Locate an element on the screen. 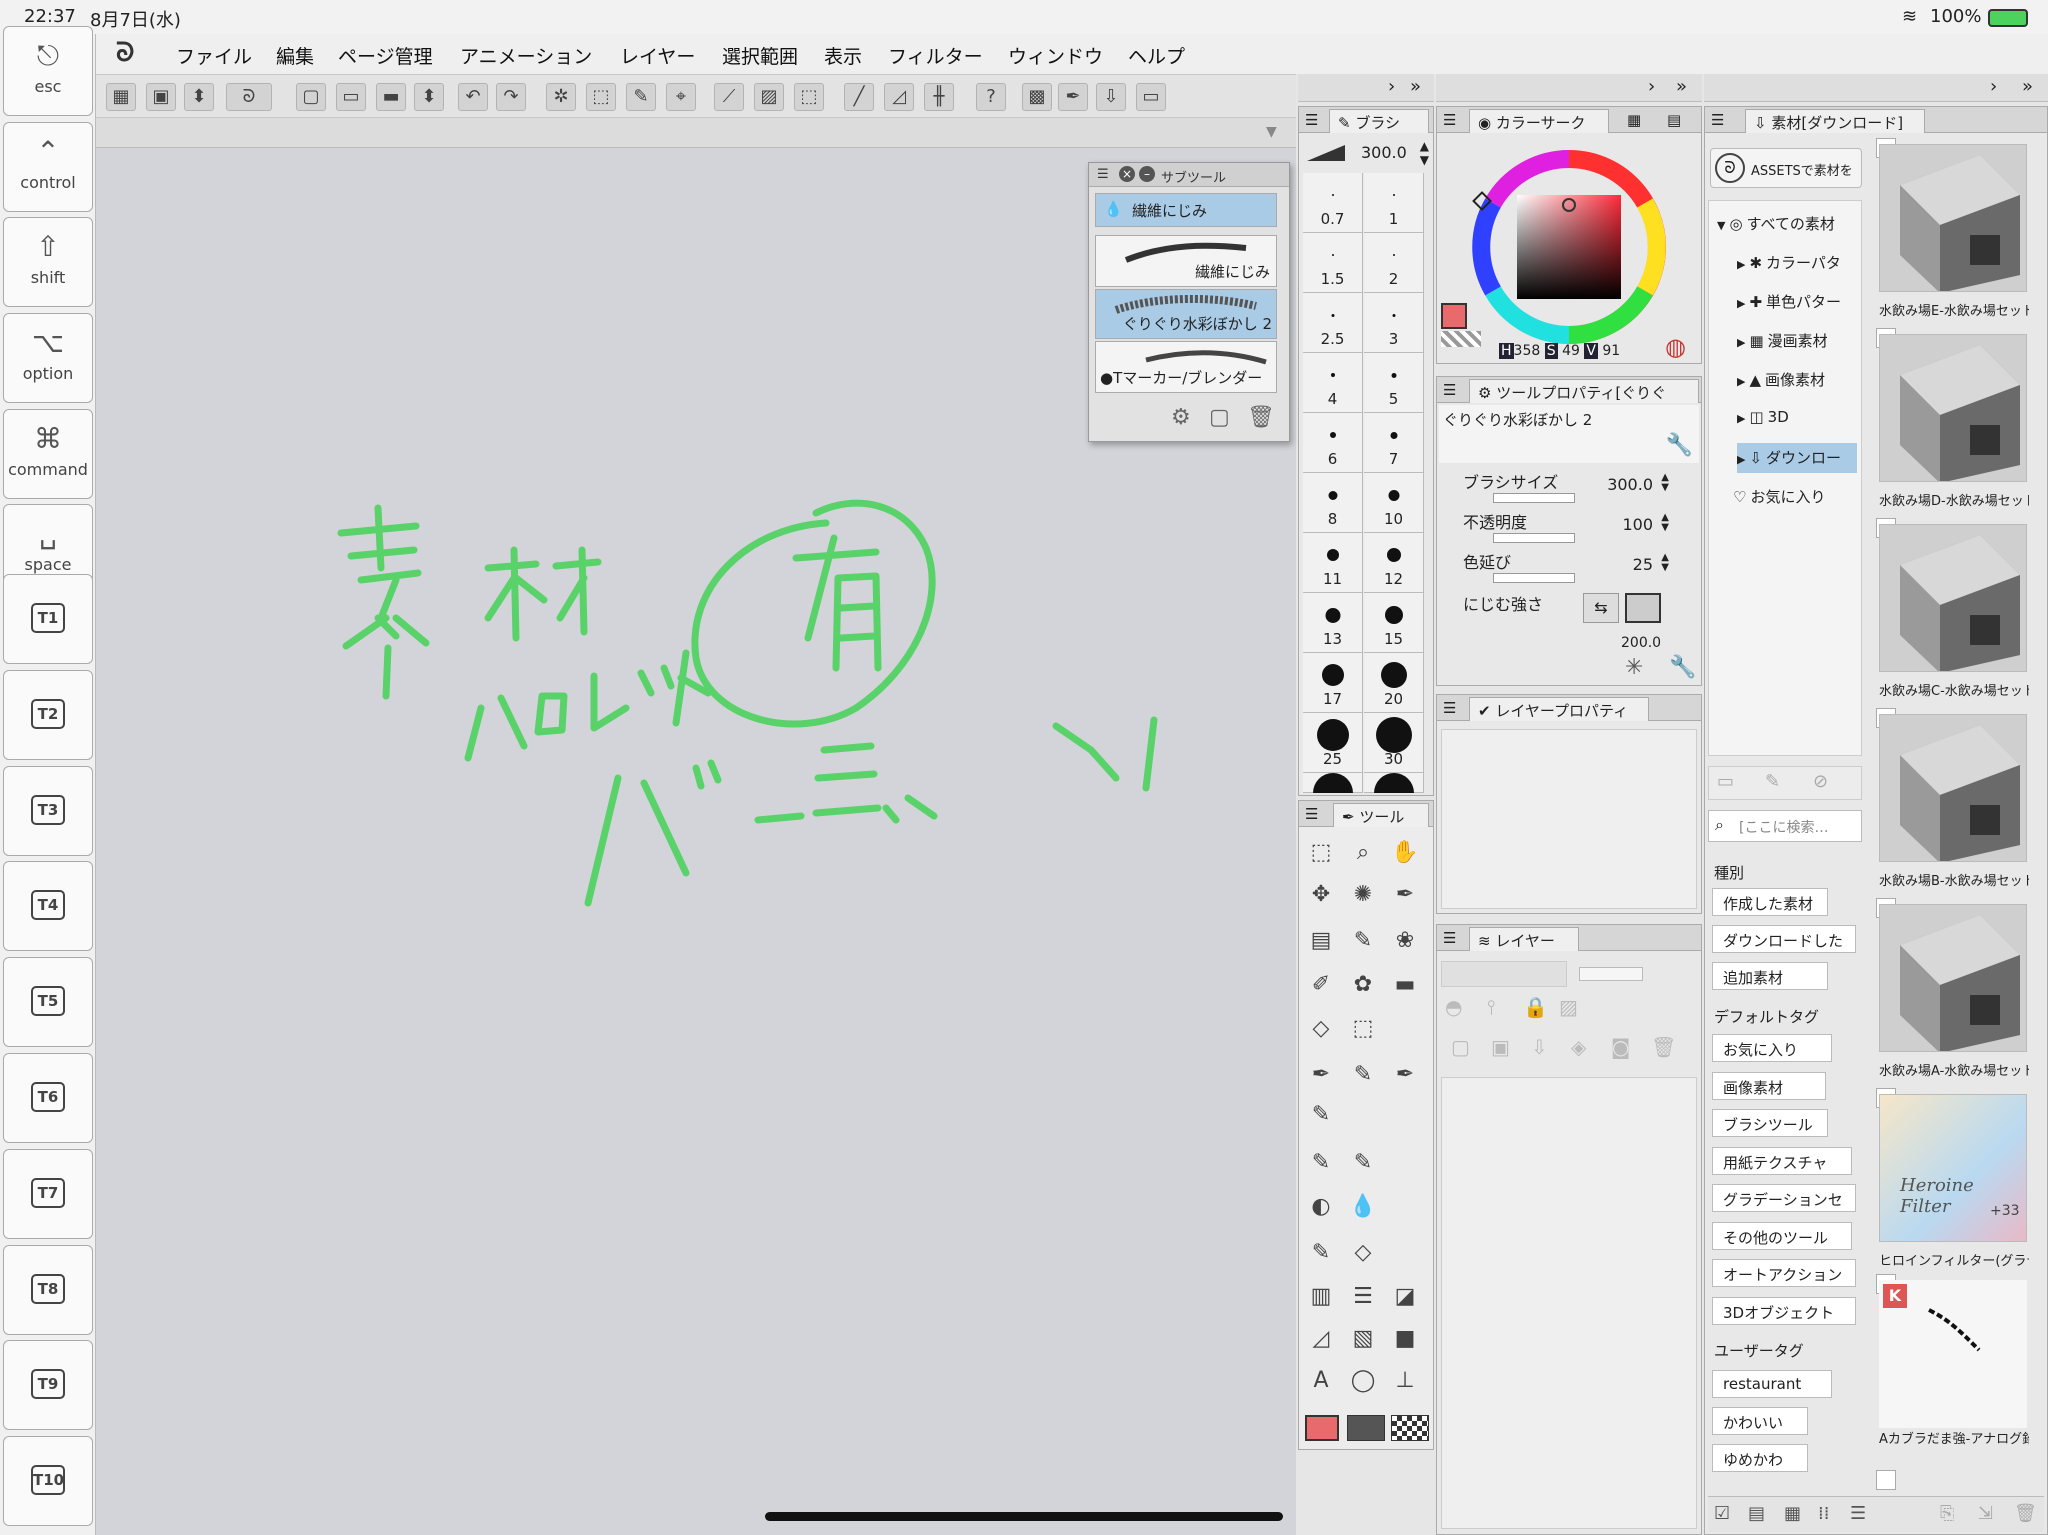  brush-size-cell: 25 is located at coordinates (1333, 743).